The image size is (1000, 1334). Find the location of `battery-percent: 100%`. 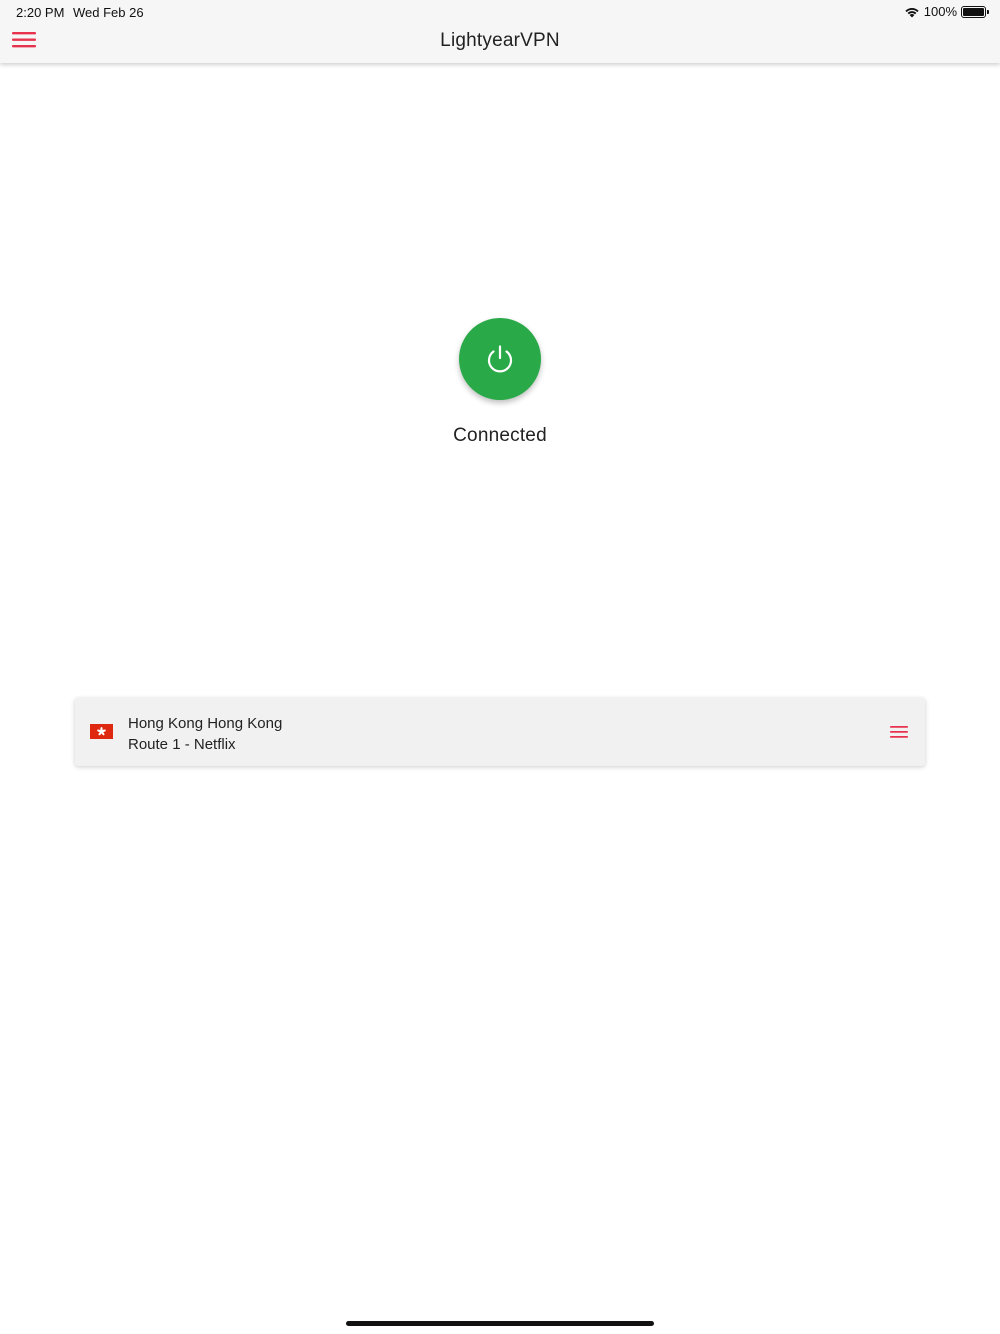

battery-percent: 100% is located at coordinates (940, 11).